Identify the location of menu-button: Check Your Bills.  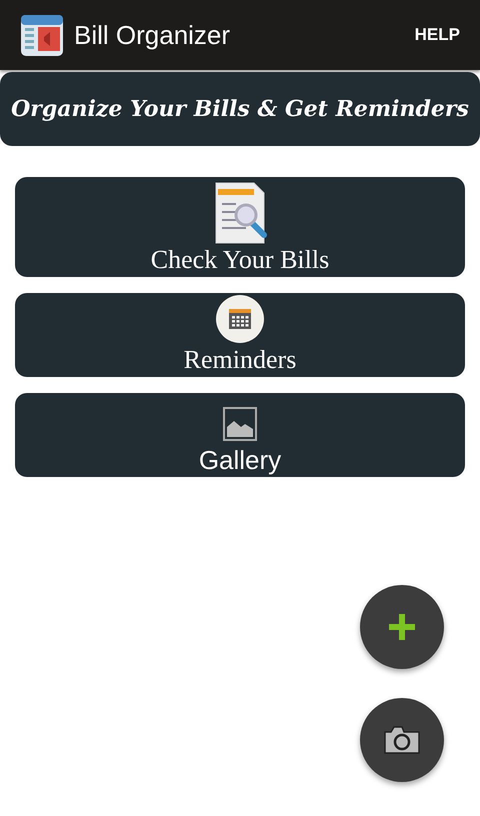
(240, 227).